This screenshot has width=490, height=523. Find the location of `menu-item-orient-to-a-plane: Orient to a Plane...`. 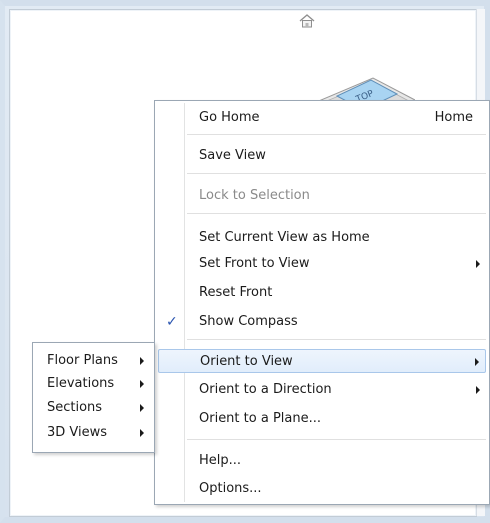

menu-item-orient-to-a-plane: Orient to a Plane... is located at coordinates (322, 419).